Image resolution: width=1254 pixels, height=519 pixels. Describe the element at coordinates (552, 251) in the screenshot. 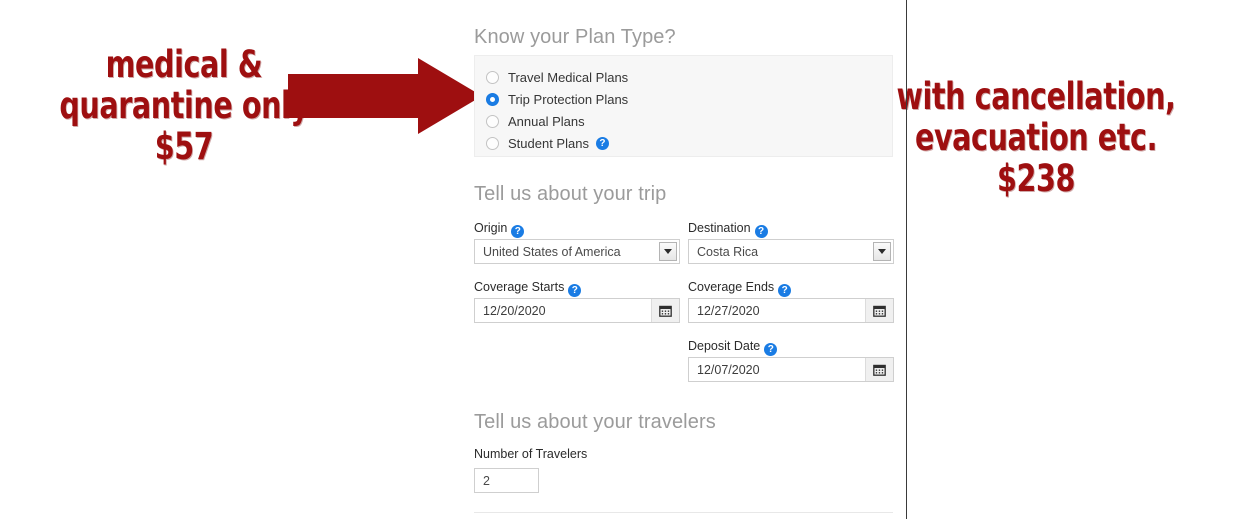

I see `origin-value: United States of America` at that location.